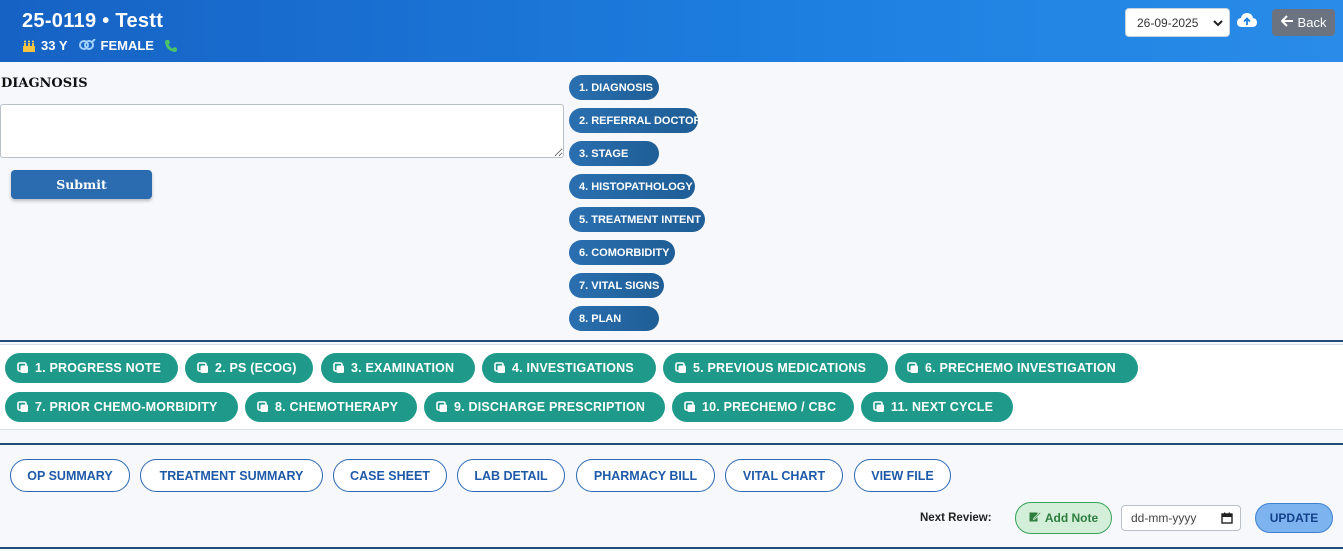  Describe the element at coordinates (1294, 518) in the screenshot. I see `update-button: UPDATE` at that location.